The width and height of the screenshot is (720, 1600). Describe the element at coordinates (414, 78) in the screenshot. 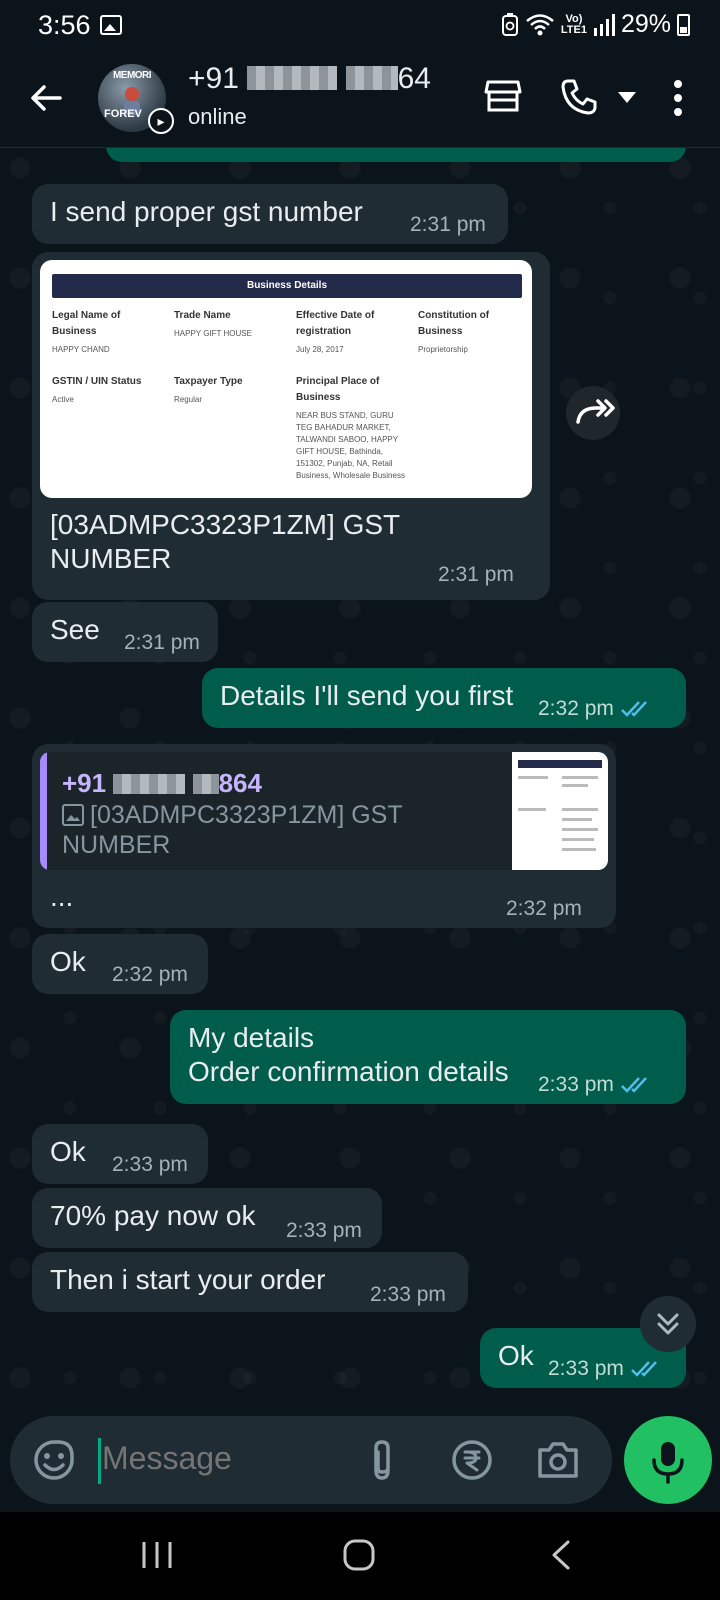

I see `contact-name-suffix: 64` at that location.